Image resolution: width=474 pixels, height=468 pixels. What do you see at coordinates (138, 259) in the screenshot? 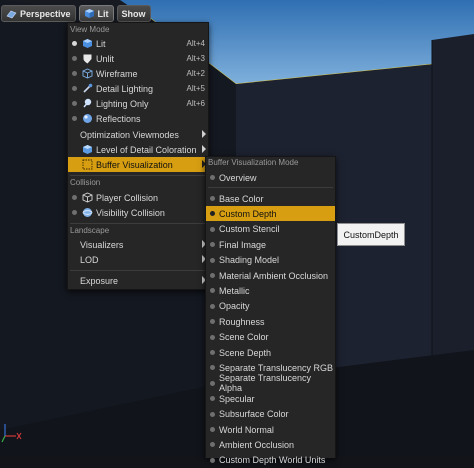
I see `menu-item-lod: LOD` at bounding box center [138, 259].